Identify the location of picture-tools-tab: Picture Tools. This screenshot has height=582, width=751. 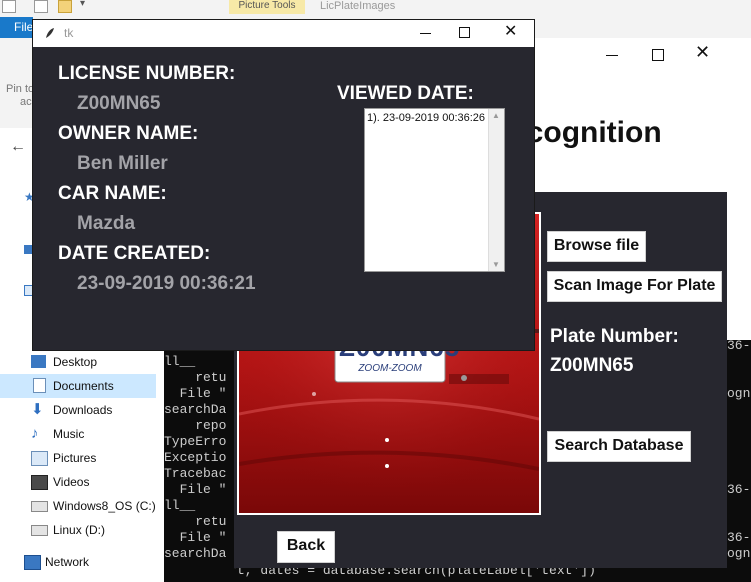
(267, 7).